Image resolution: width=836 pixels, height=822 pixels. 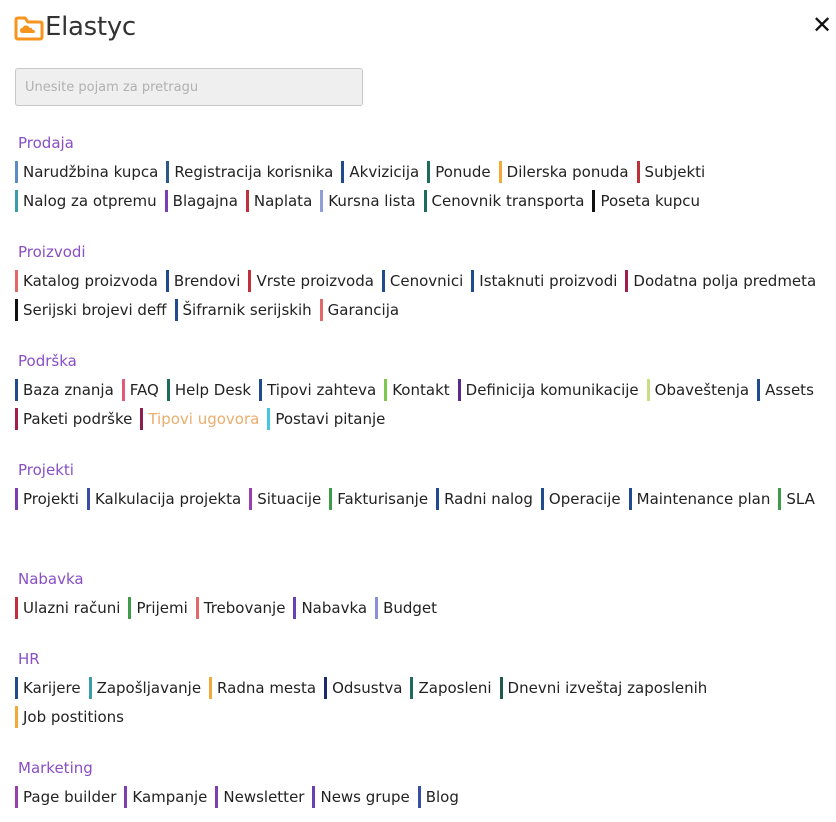 I want to click on menu-link-radna-mesta: Radna mesta, so click(x=266, y=688).